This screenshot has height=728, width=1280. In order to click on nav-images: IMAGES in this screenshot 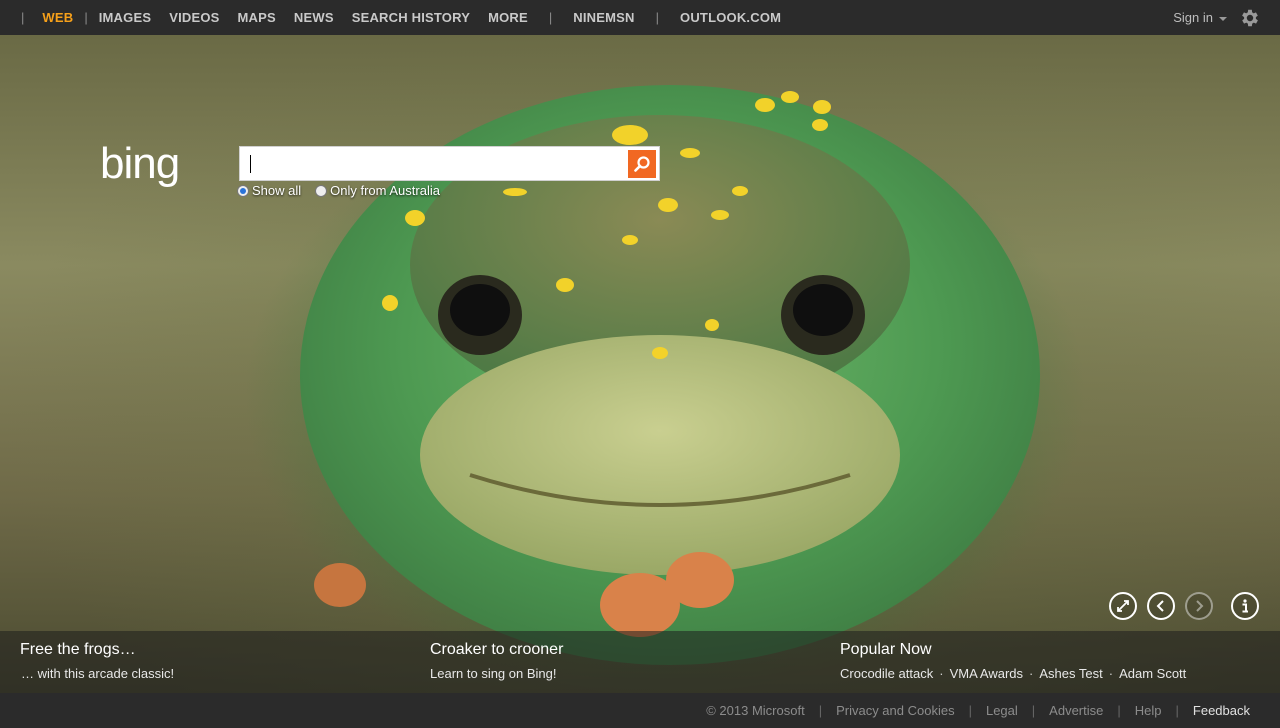, I will do `click(125, 17)`.